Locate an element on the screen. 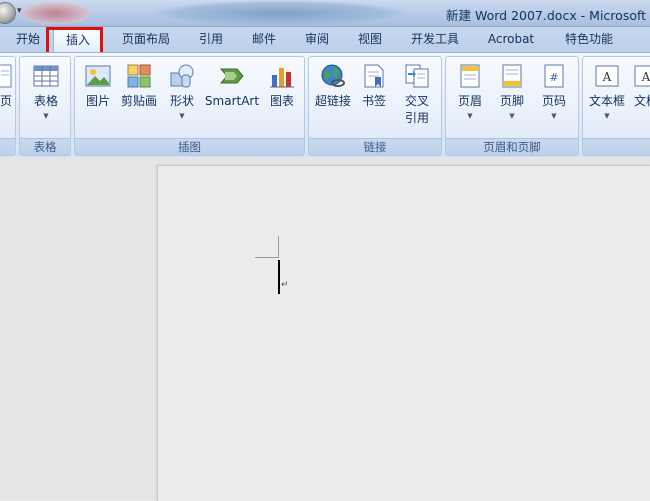 This screenshot has width=650, height=501. cross-reference-icon is located at coordinates (417, 76).